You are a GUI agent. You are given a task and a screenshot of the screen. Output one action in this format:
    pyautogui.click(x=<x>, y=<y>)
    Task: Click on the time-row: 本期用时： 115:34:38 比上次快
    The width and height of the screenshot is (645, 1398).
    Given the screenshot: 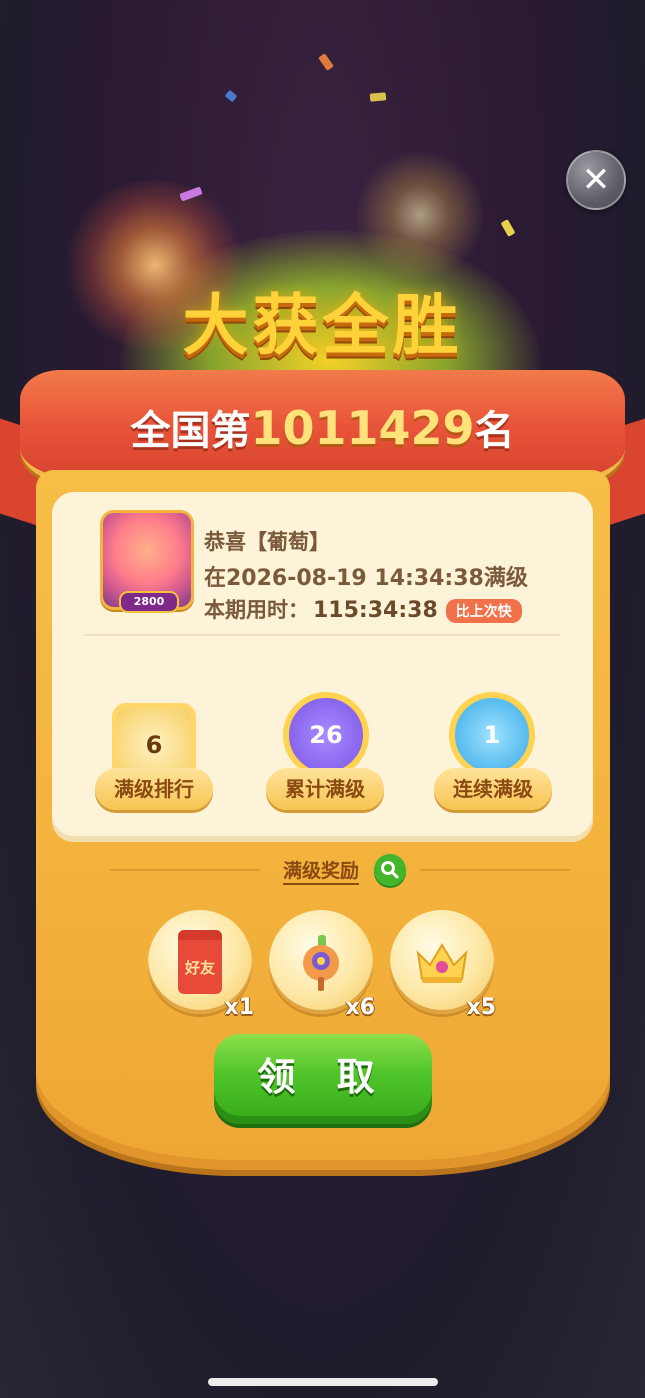 What is the action you would take?
    pyautogui.click(x=363, y=609)
    